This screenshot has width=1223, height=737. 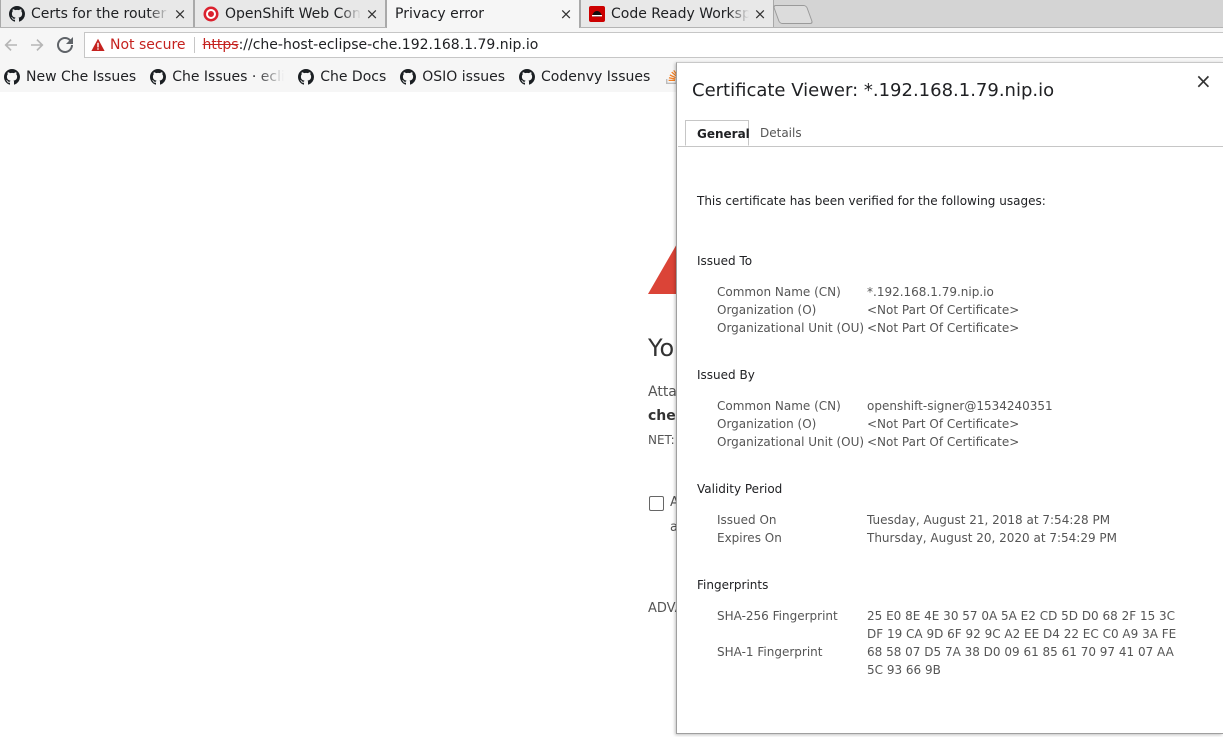 What do you see at coordinates (464, 77) in the screenshot?
I see `bookmark-label: OSIO issues` at bounding box center [464, 77].